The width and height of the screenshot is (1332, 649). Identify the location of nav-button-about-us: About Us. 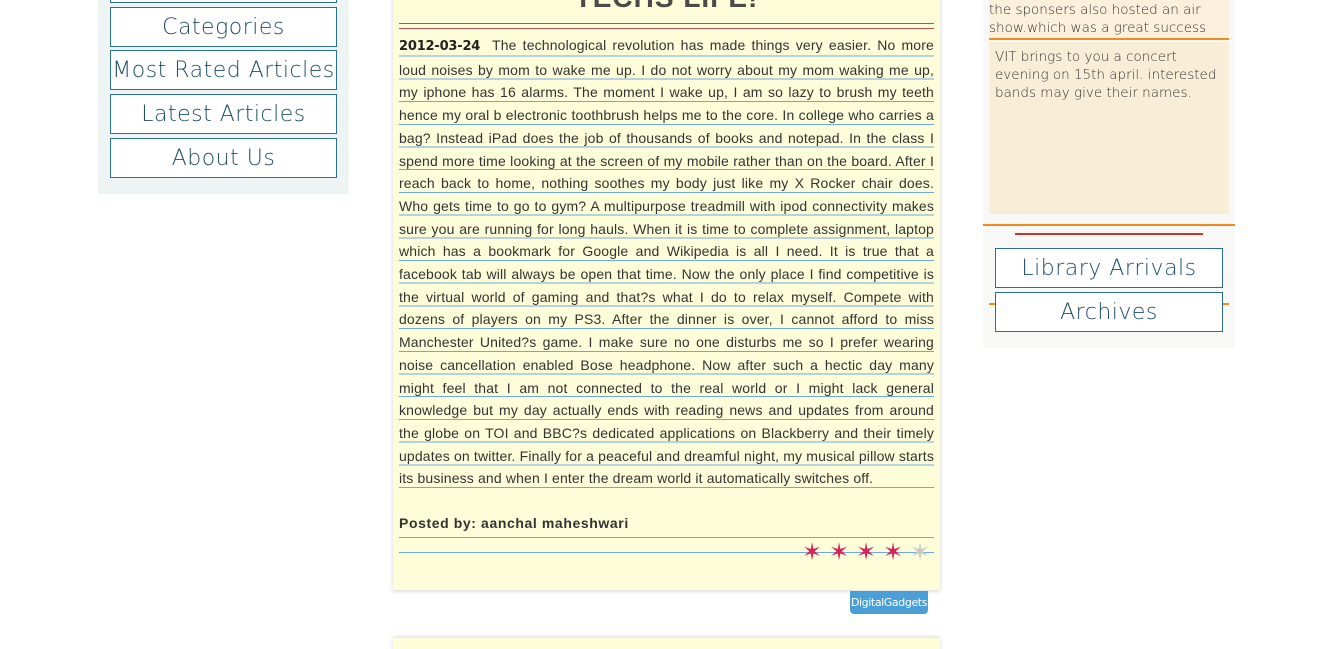
(223, 158).